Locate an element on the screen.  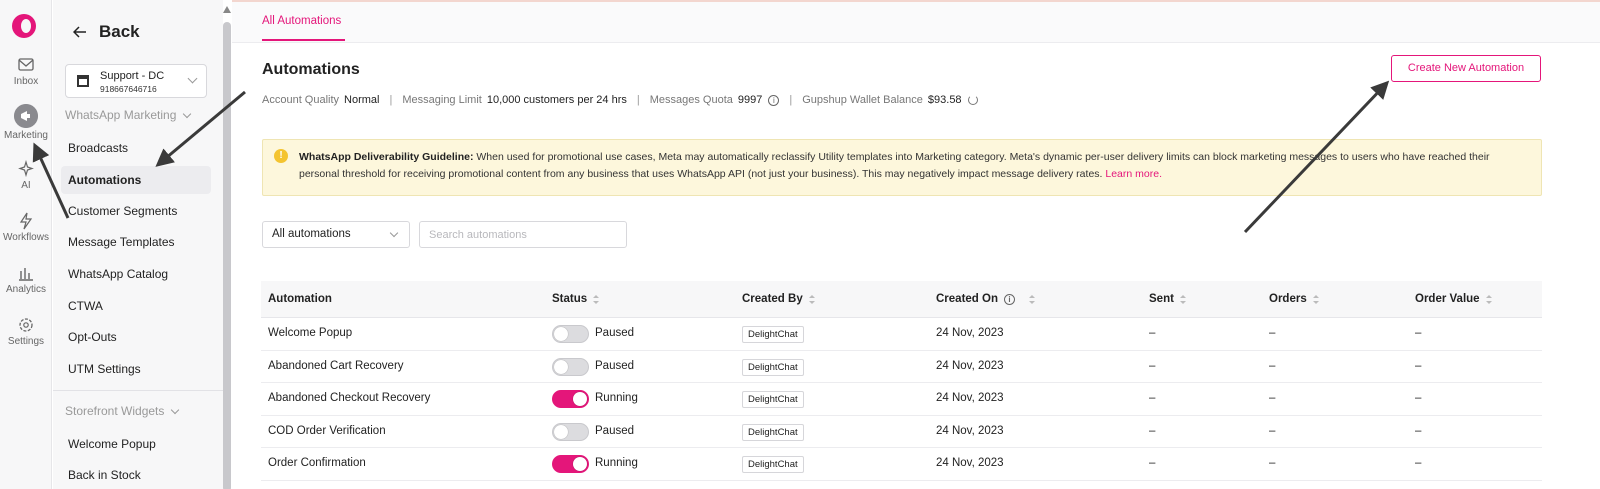
sidebar-item-ctwa: CTWA is located at coordinates (85, 306).